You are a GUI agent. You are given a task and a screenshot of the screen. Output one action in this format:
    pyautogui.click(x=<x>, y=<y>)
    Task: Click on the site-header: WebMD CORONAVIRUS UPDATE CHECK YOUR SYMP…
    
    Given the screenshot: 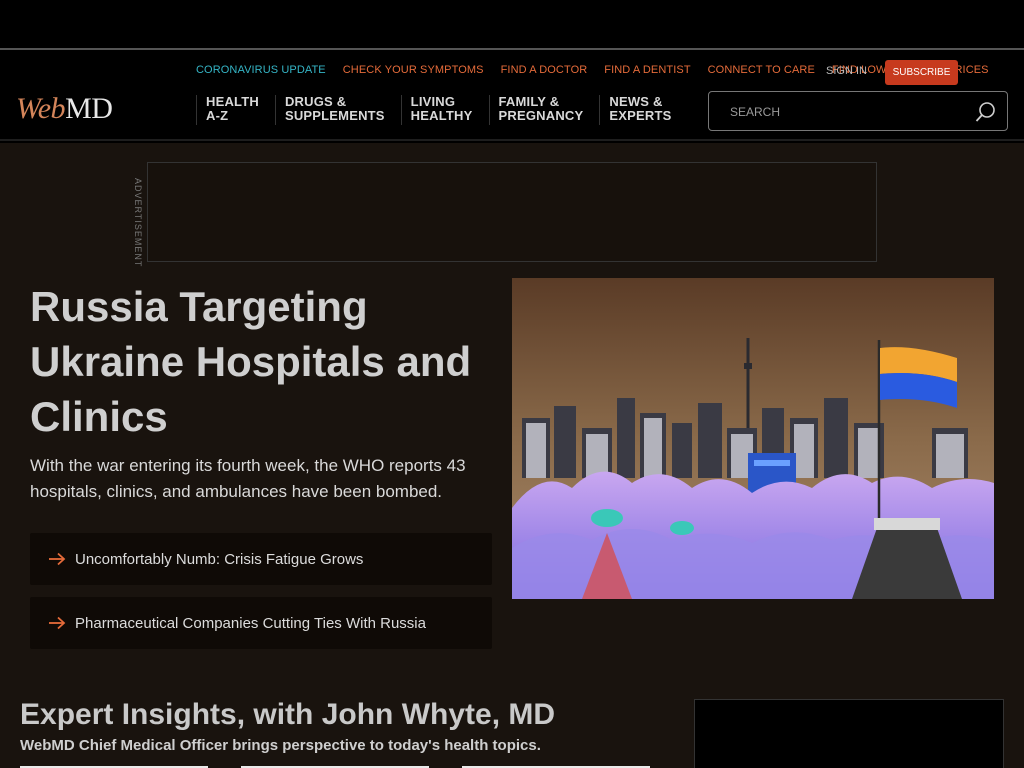 What is the action you would take?
    pyautogui.click(x=512, y=96)
    